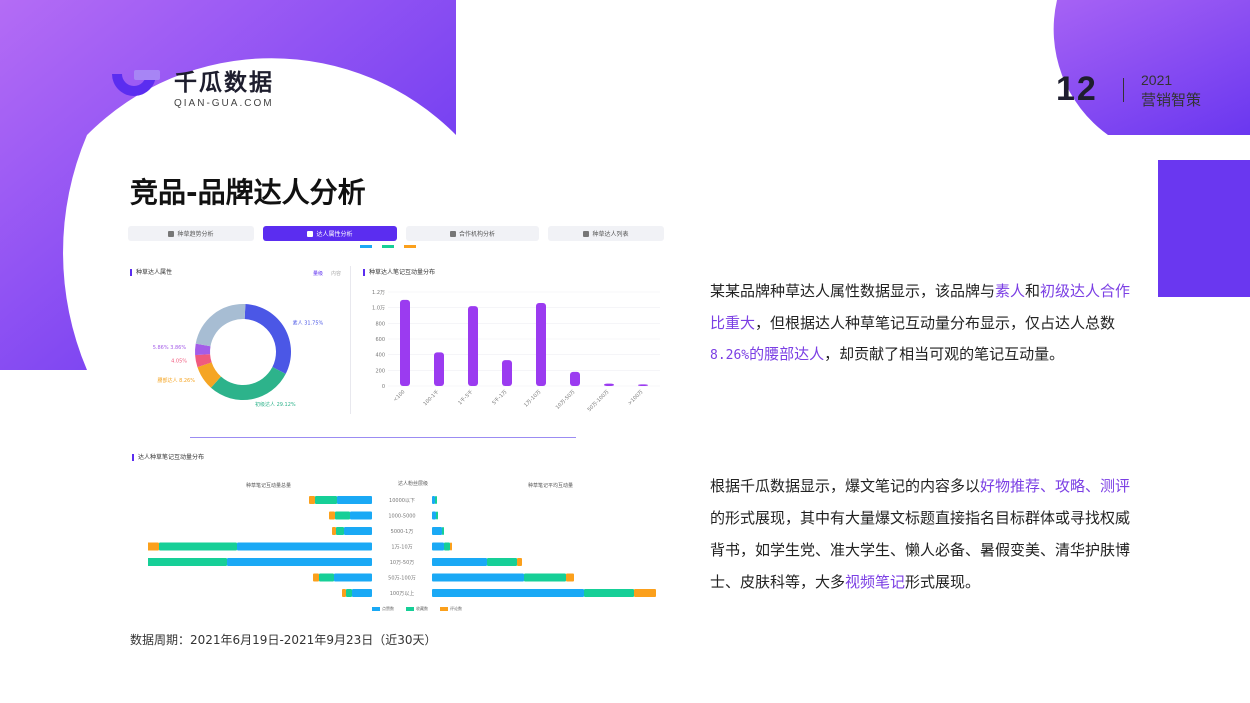  I want to click on header-divider, so click(1123, 90).